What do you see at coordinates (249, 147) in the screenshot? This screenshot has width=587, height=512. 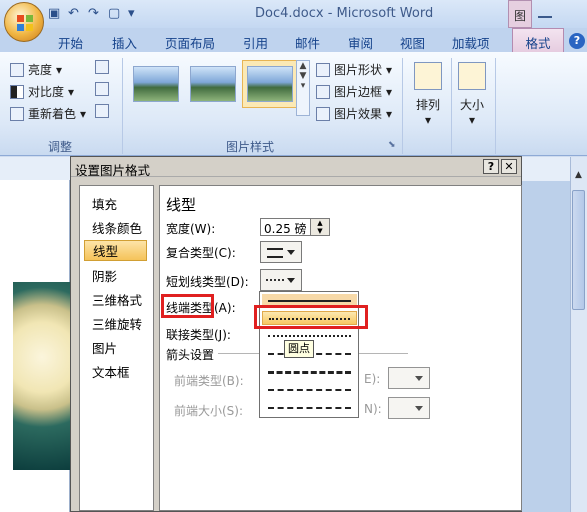 I see `picture-styles-group-label: 图片样式` at bounding box center [249, 147].